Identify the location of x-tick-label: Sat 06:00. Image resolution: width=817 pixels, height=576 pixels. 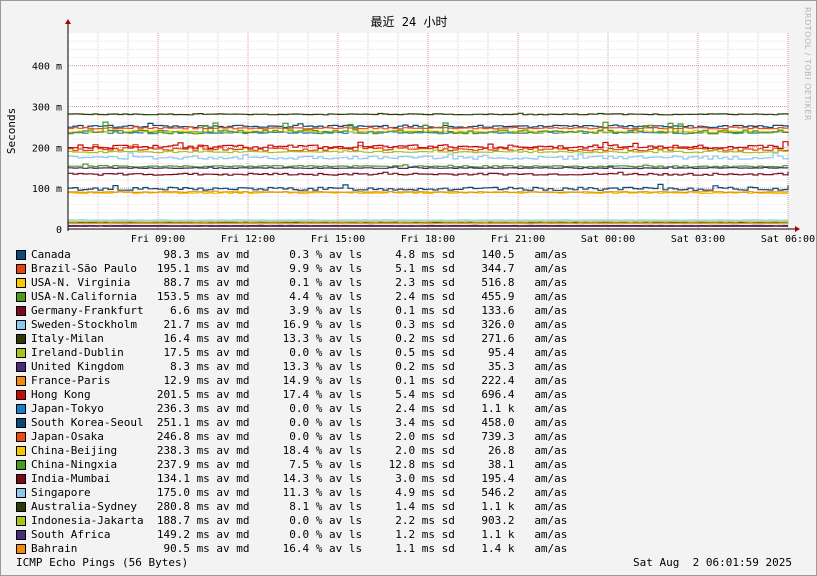
(788, 239).